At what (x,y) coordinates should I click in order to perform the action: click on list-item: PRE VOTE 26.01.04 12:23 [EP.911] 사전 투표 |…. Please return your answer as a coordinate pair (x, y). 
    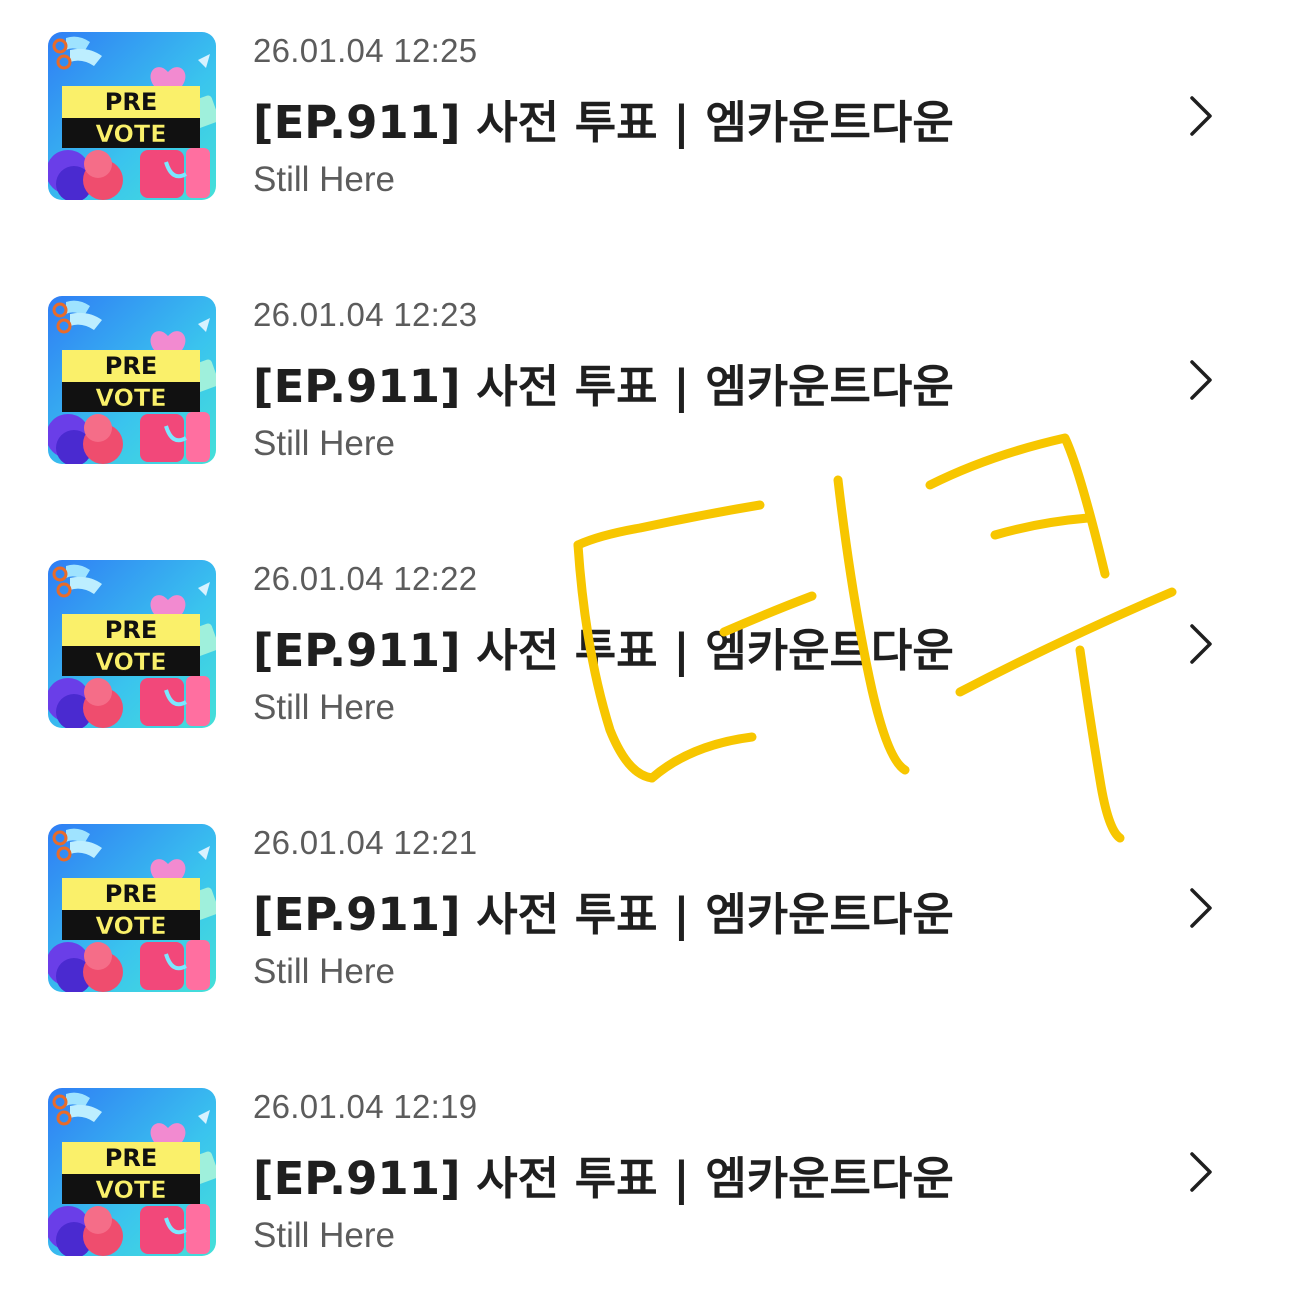
    Looking at the image, I should click on (645, 380).